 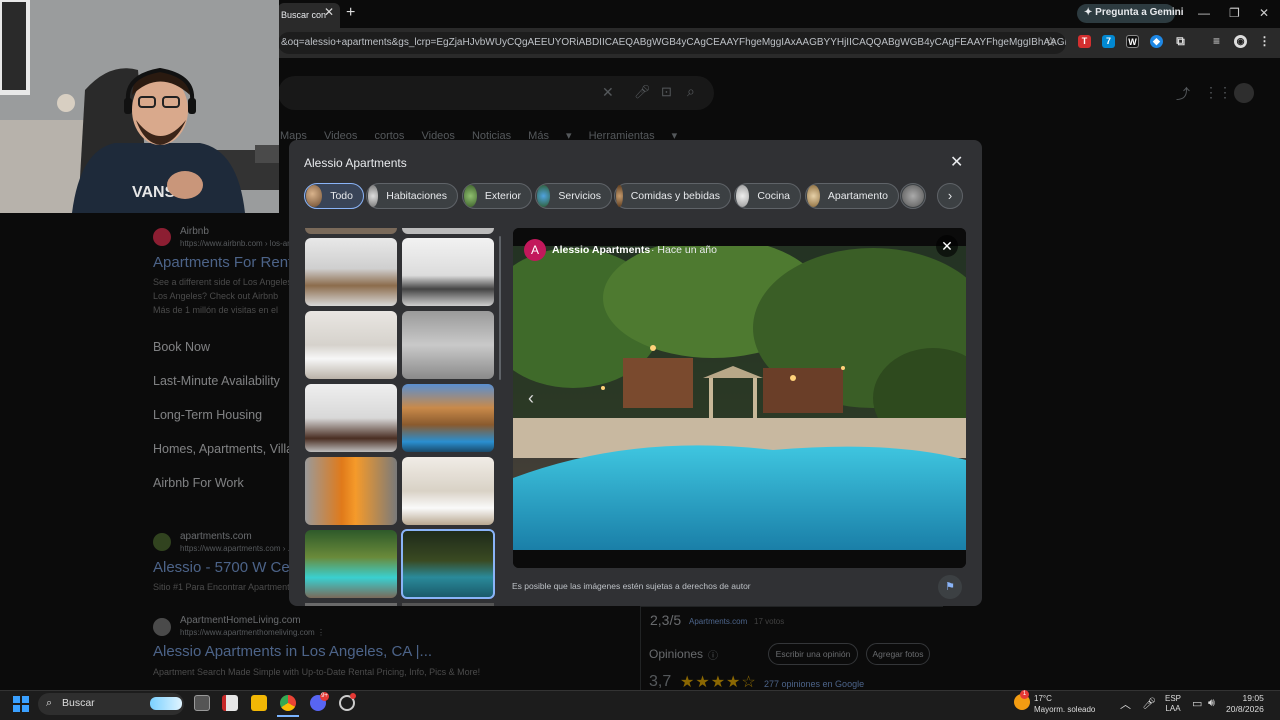 I want to click on chip-habitaciones: Habitaciones, so click(x=412, y=196).